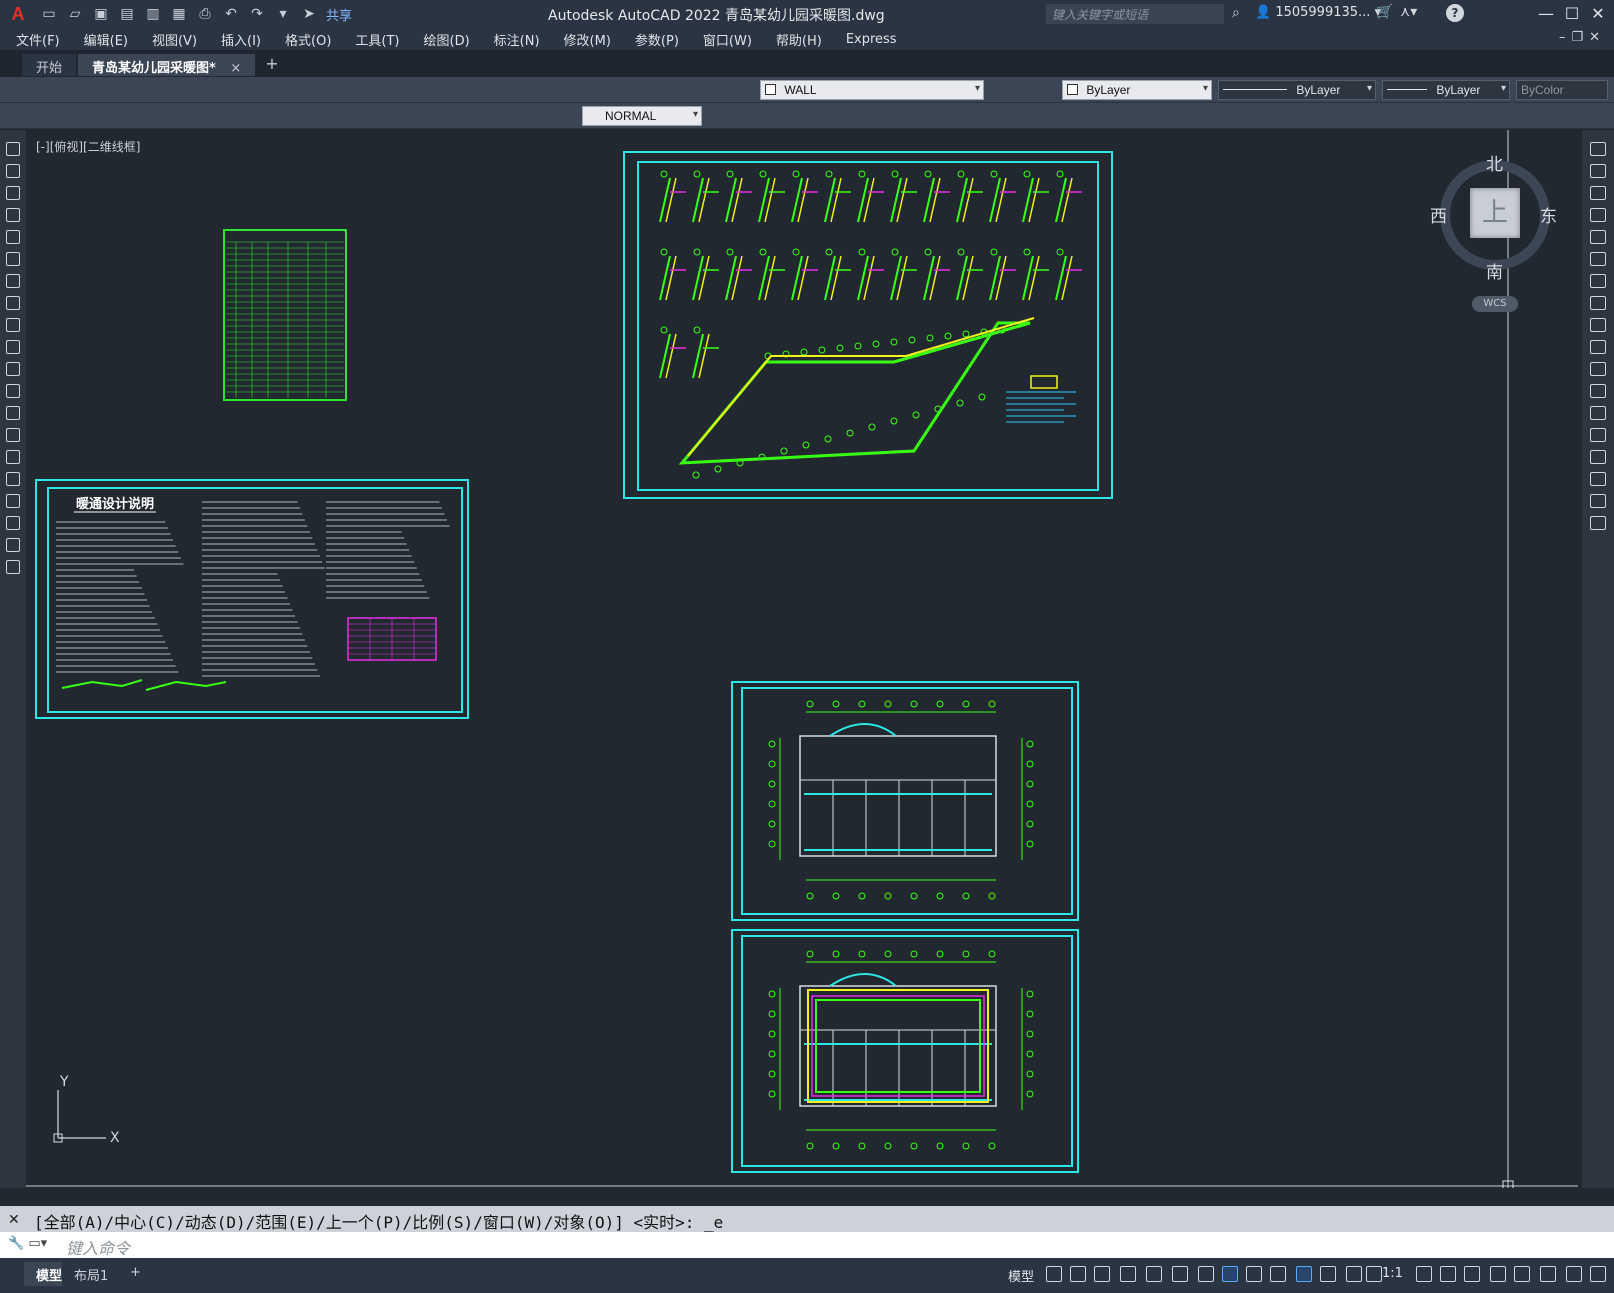  Describe the element at coordinates (657, 39) in the screenshot. I see `menu-parametric: 参数(P)` at that location.